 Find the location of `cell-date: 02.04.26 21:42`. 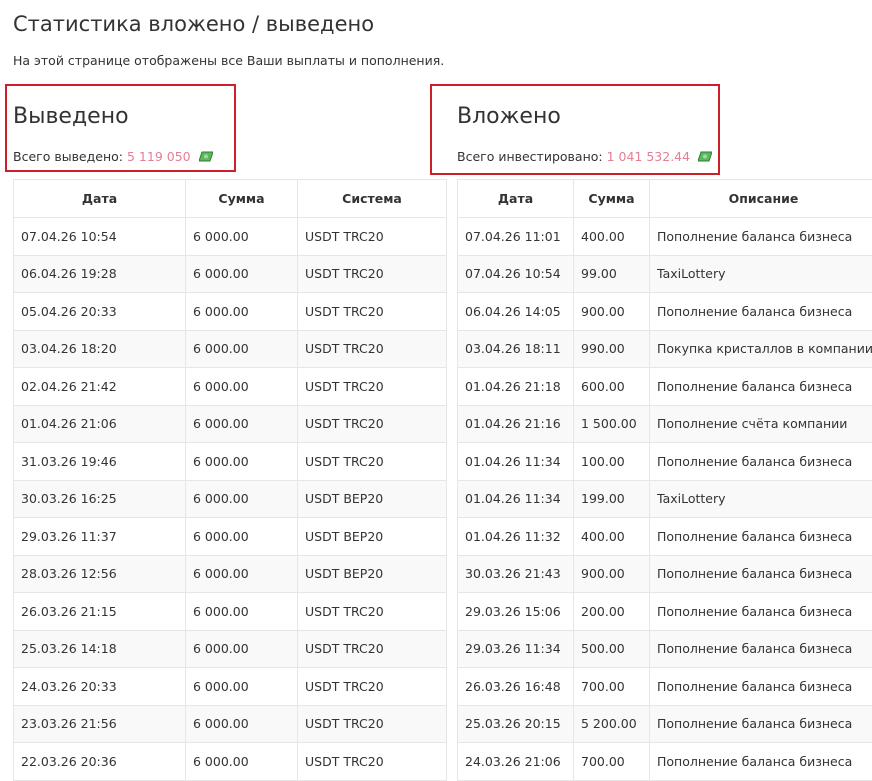

cell-date: 02.04.26 21:42 is located at coordinates (99, 386).